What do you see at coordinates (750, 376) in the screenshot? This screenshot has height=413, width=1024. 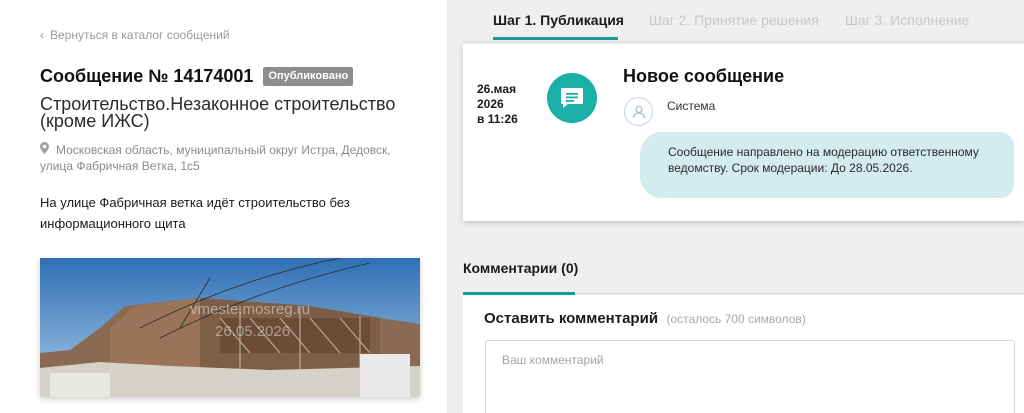 I see `comment-textarea` at bounding box center [750, 376].